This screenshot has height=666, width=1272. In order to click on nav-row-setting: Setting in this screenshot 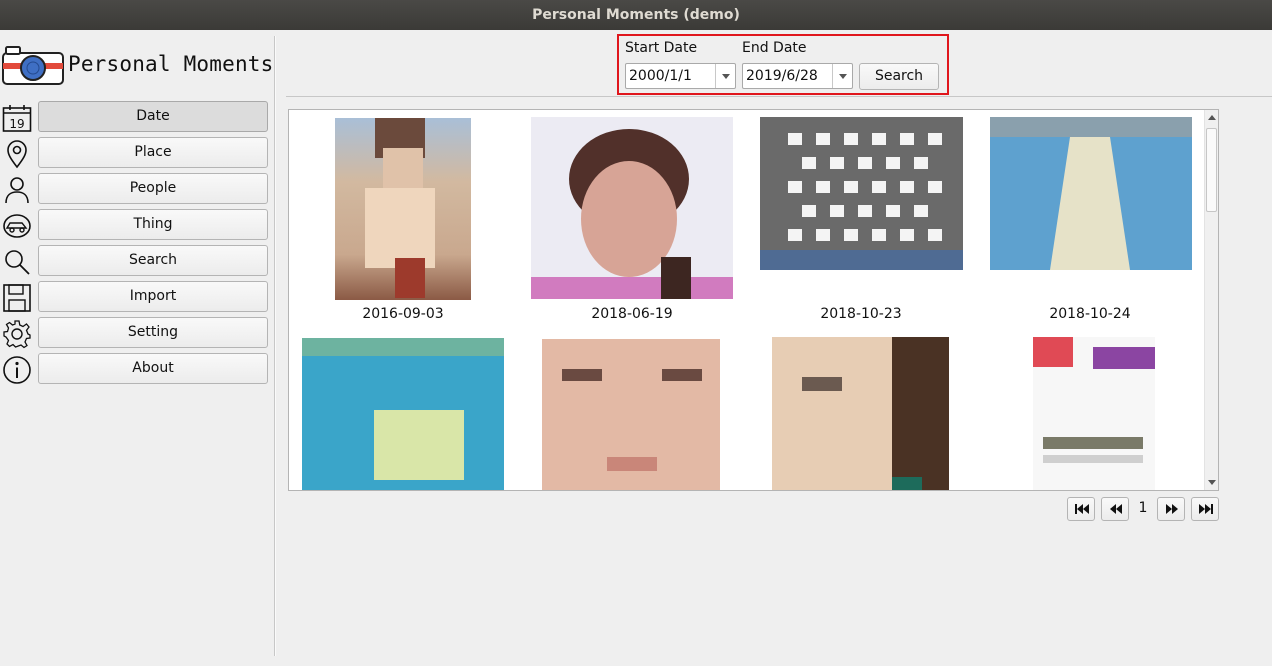, I will do `click(137, 333)`.